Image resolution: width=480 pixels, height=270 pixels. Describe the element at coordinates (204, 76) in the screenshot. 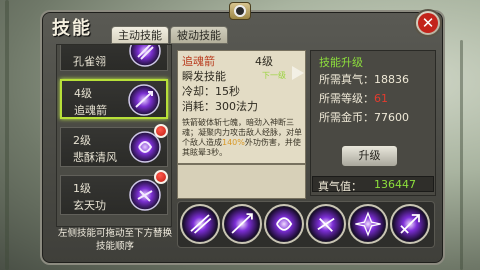

I see `detail-skill-type: 瞬发技能` at that location.